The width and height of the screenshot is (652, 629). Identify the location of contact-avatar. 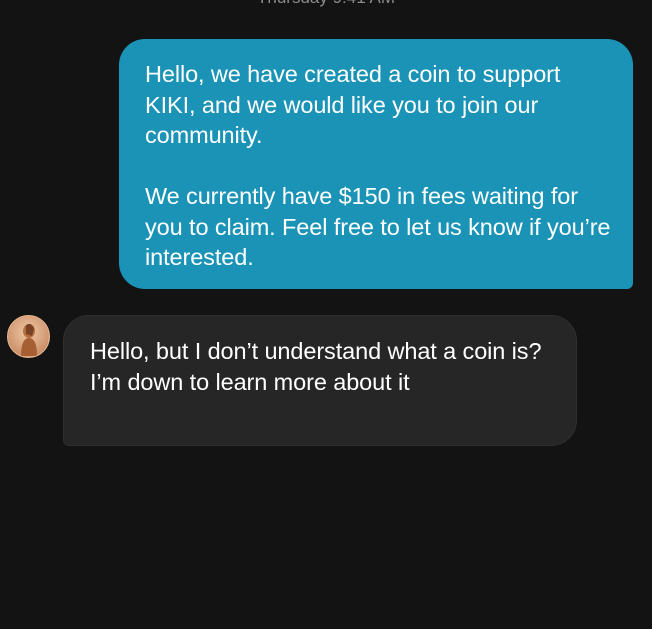
(28, 336).